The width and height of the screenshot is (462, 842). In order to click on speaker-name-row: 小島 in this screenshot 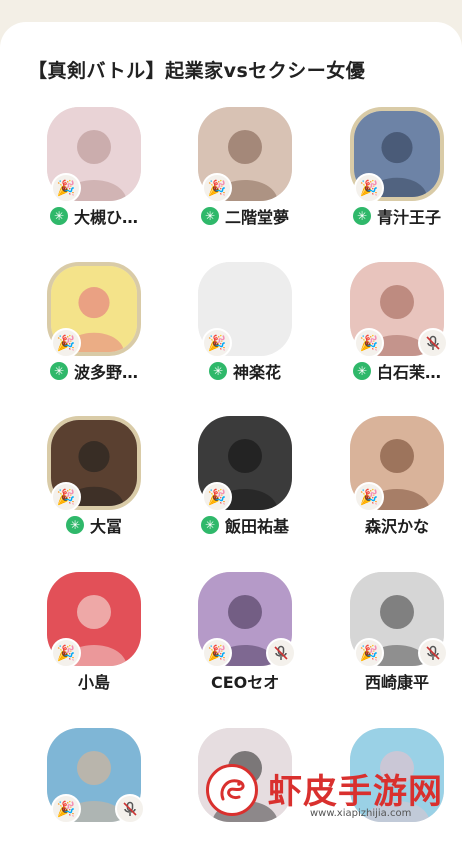, I will do `click(94, 681)`.